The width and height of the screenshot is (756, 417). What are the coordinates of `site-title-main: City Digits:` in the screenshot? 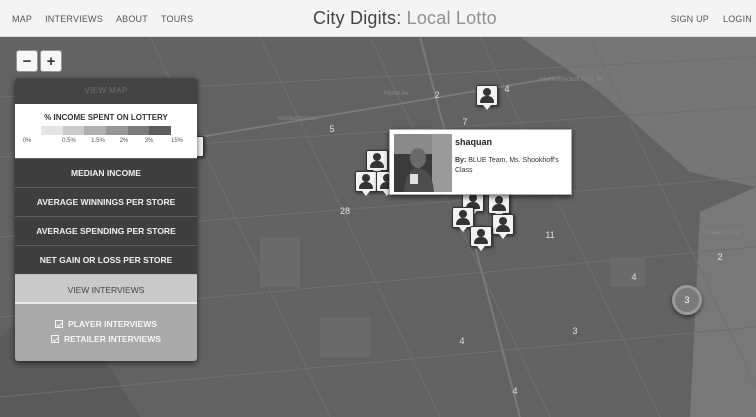 It's located at (360, 18).